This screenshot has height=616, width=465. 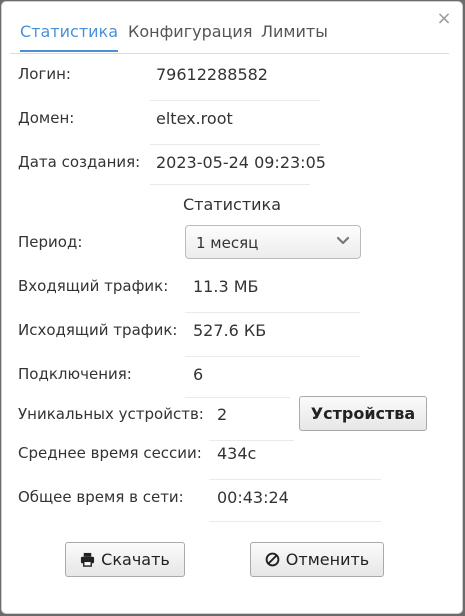 I want to click on avg-session-label: Среднее время сессии:, so click(x=110, y=453).